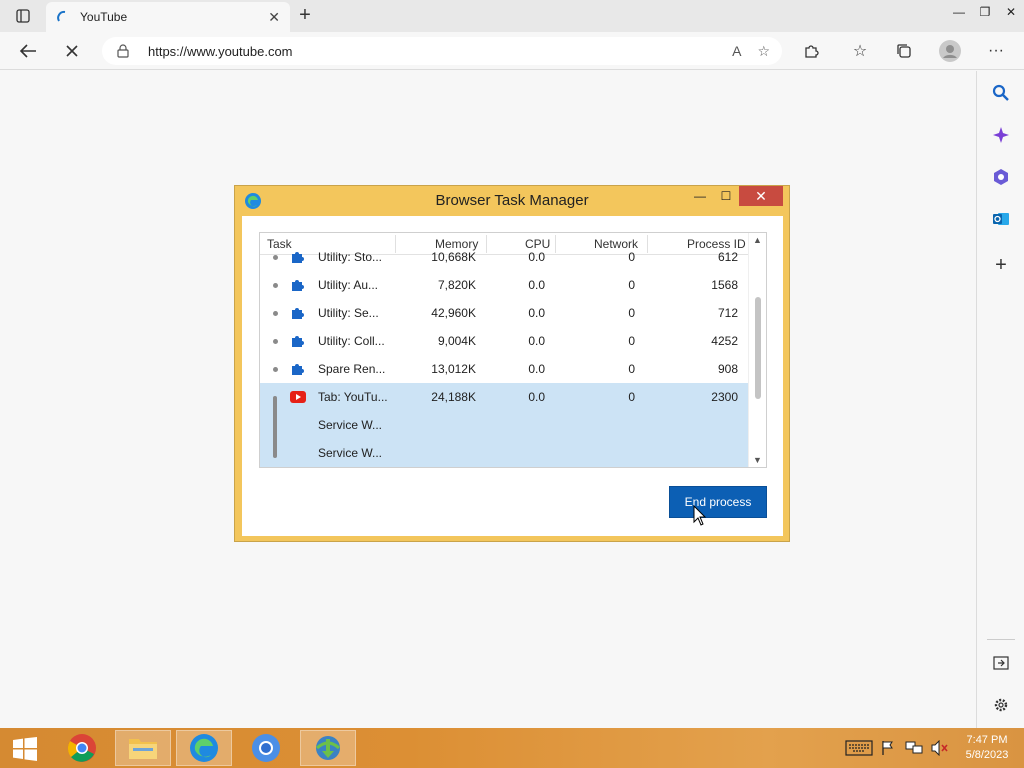 The image size is (1024, 768). Describe the element at coordinates (504, 341) in the screenshot. I see `table-row: Utility: Coll... 9,004K 0.0 0 4252` at that location.